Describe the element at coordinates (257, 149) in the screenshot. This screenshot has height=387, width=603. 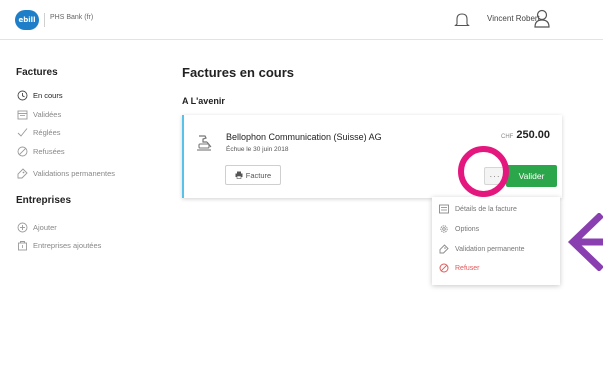
I see `due-date: Échue le 30 juin 2018` at that location.